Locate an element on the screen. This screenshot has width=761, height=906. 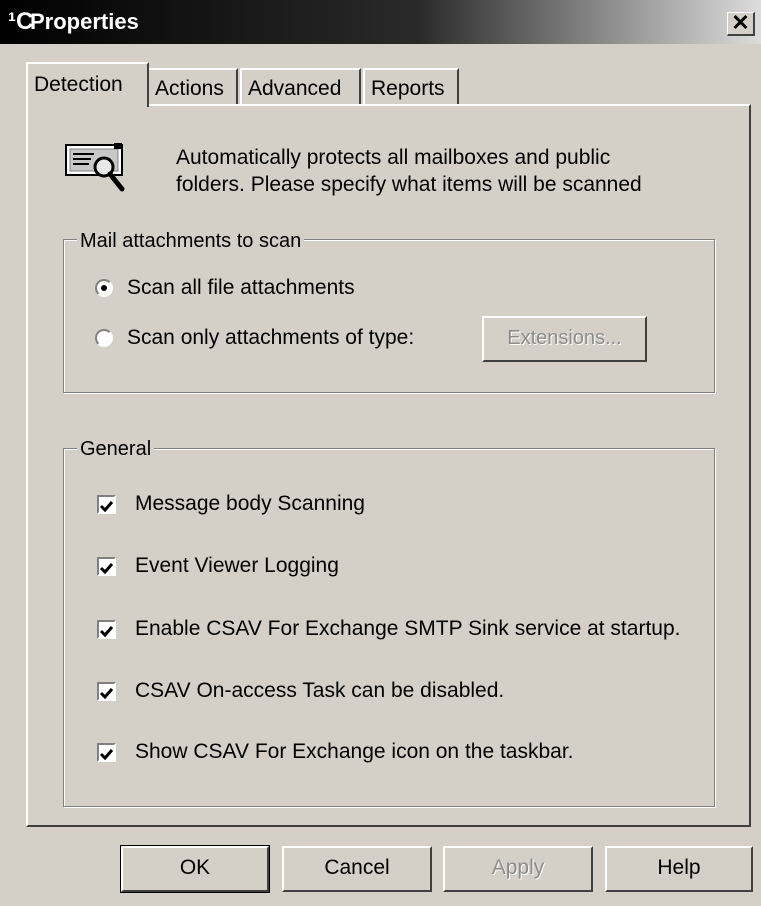
close-icon: ✕ is located at coordinates (740, 22).